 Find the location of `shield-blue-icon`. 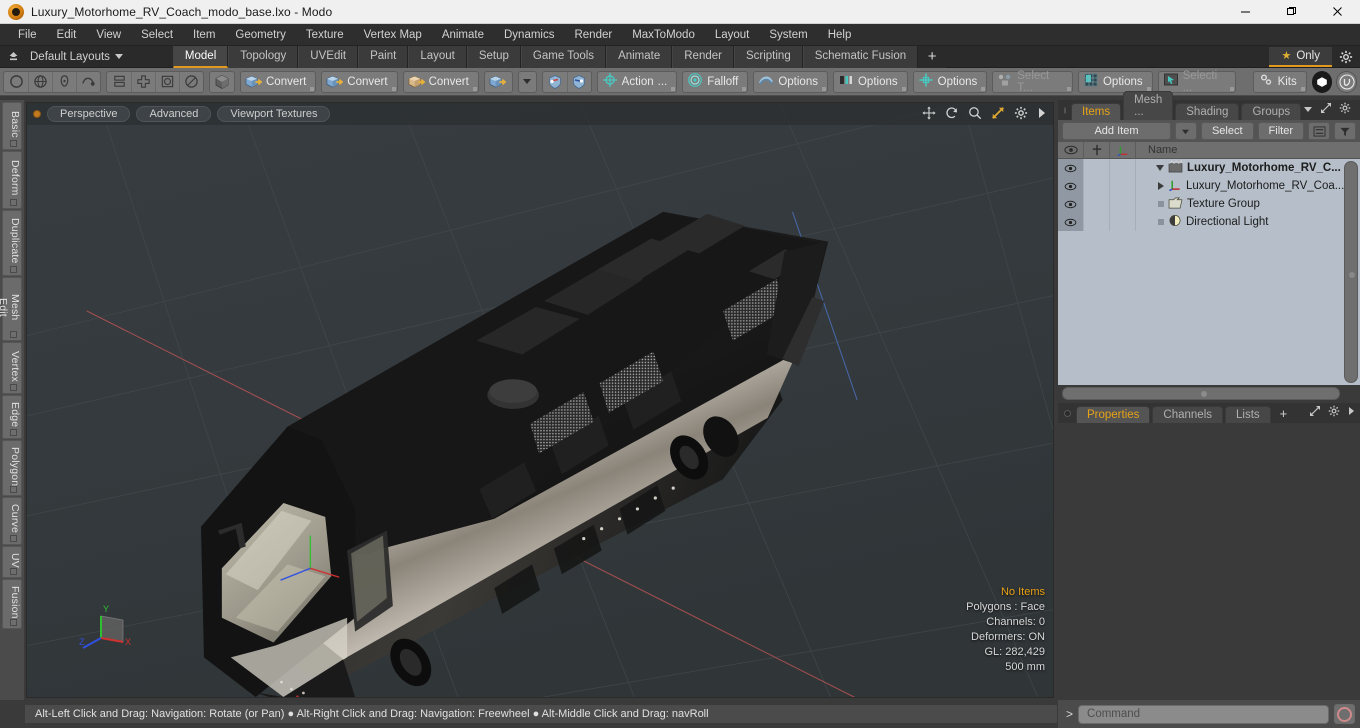

shield-blue-icon is located at coordinates (578, 81).